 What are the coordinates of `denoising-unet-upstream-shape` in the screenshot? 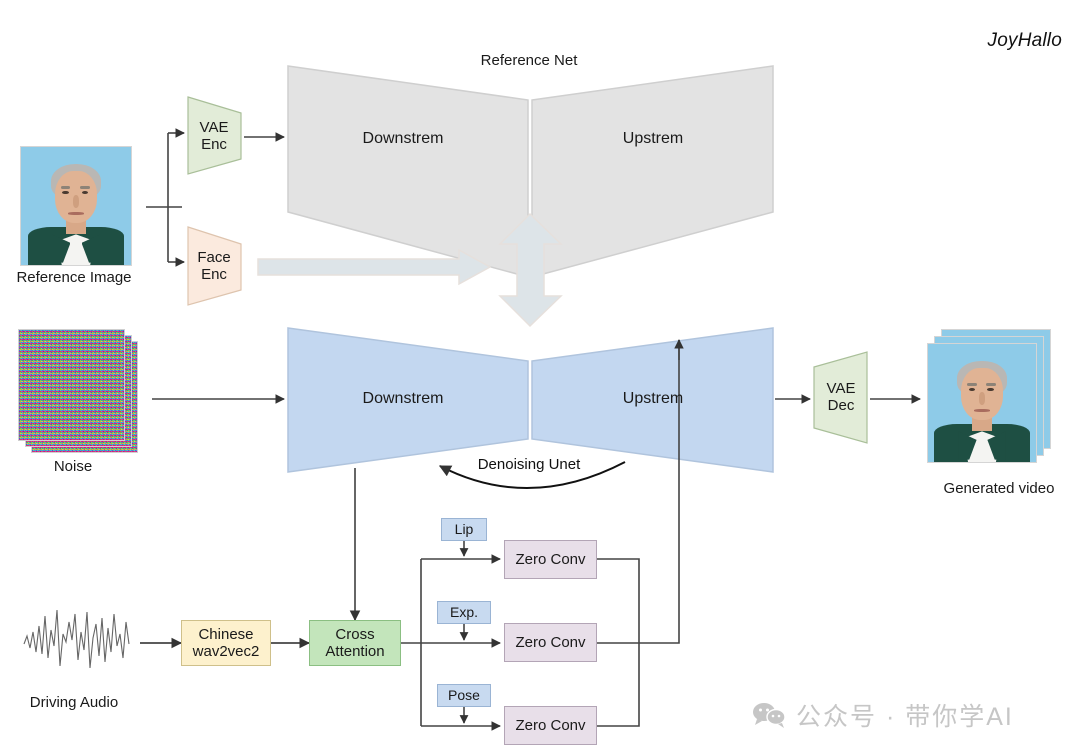 It's located at (652, 400).